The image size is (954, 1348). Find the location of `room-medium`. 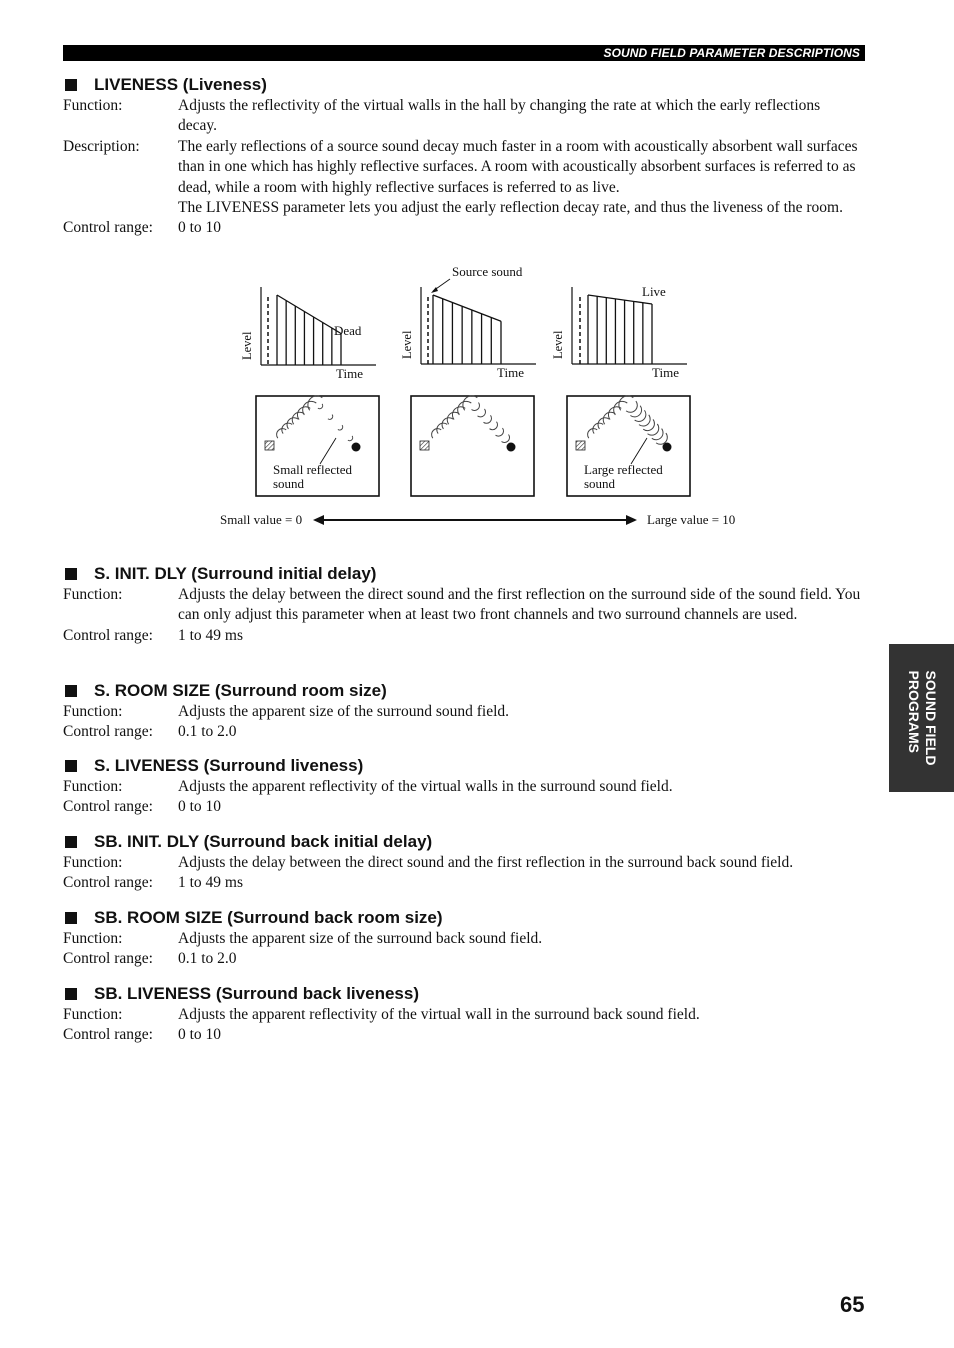

room-medium is located at coordinates (472, 446).